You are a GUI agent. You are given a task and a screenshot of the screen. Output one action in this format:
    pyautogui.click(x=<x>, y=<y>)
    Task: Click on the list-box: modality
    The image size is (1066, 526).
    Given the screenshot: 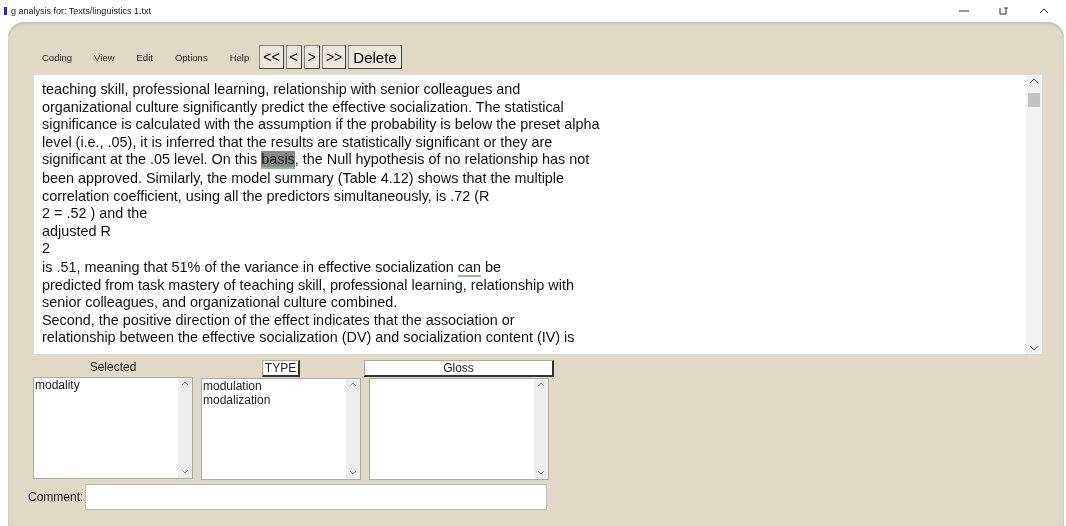 What is the action you would take?
    pyautogui.click(x=113, y=428)
    